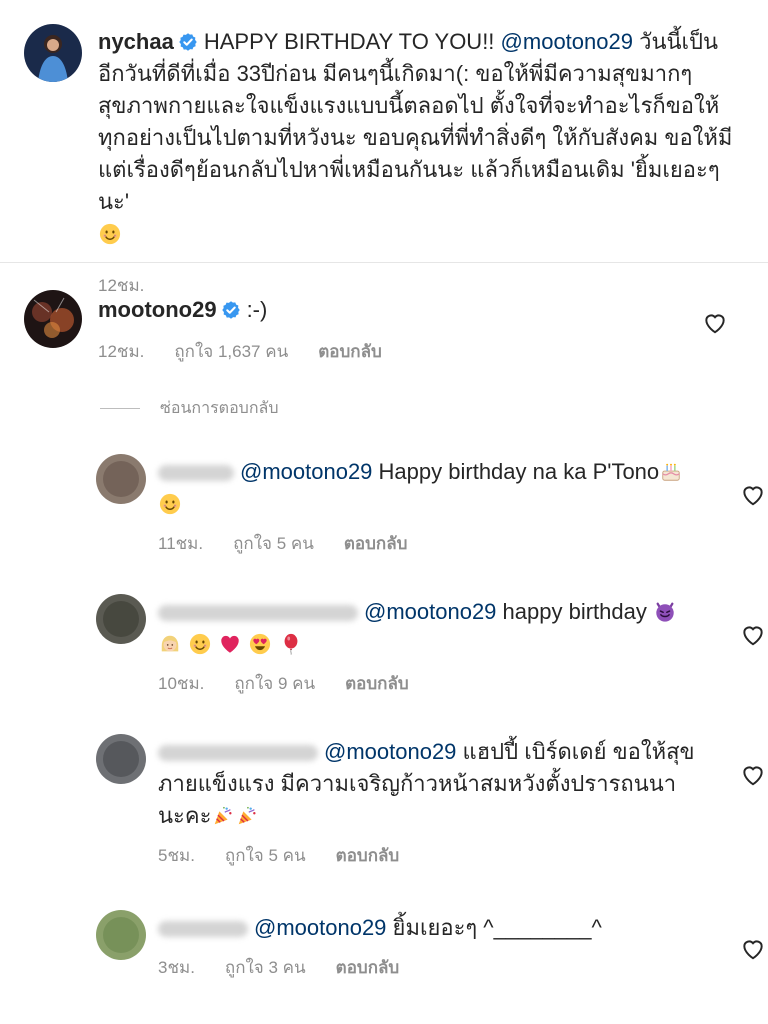 Image resolution: width=768 pixels, height=1024 pixels. What do you see at coordinates (181, 543) in the screenshot?
I see `reply-timestamp: 11ชม.` at bounding box center [181, 543].